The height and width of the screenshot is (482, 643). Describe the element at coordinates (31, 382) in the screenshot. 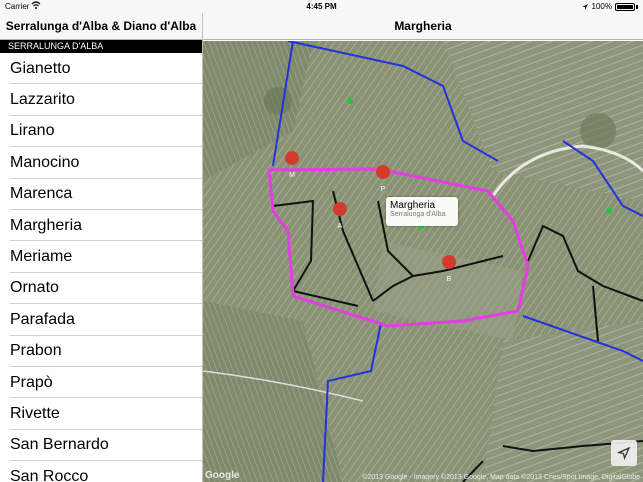

I see `list-item-label: Prapò` at that location.